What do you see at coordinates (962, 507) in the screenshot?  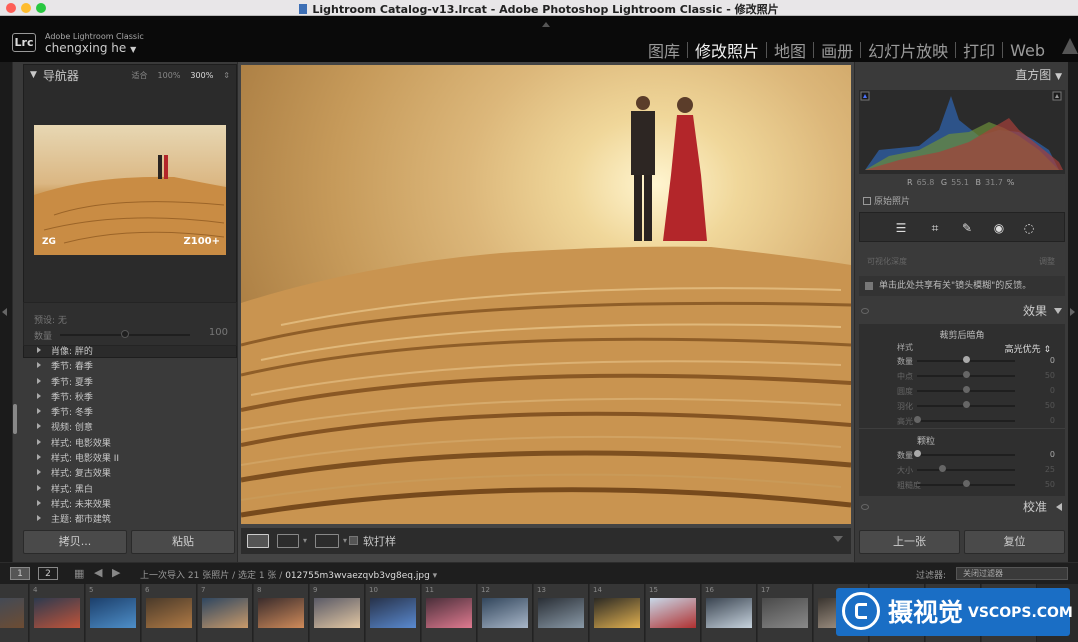 I see `calibration-section-header: 校准` at bounding box center [962, 507].